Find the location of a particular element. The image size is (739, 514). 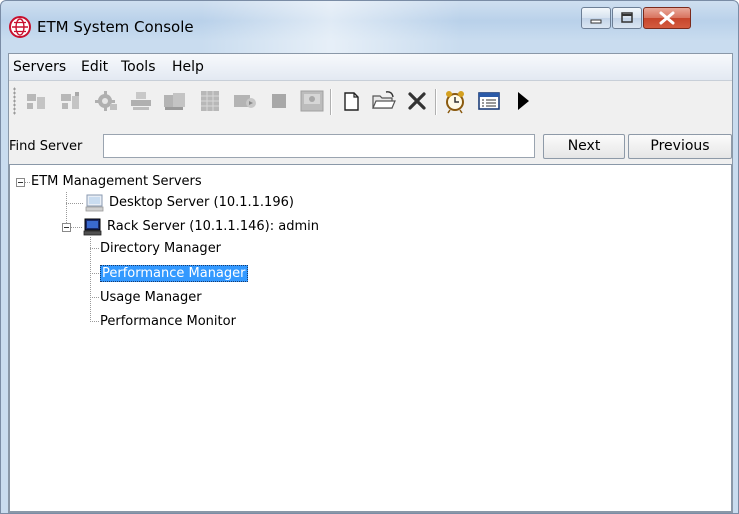

usage-manager-label: Usage Manager is located at coordinates (151, 297).